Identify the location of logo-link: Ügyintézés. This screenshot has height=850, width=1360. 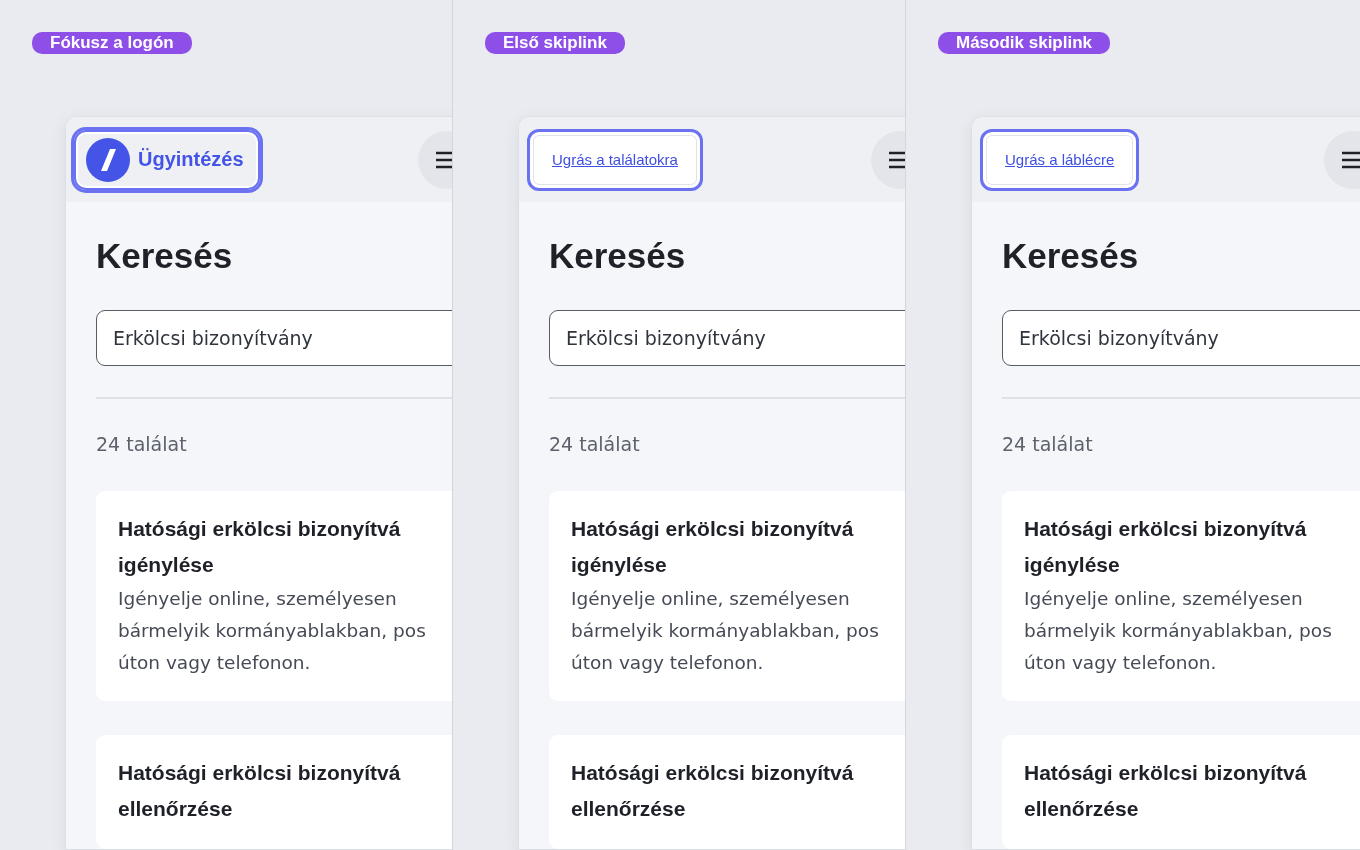
(167, 159).